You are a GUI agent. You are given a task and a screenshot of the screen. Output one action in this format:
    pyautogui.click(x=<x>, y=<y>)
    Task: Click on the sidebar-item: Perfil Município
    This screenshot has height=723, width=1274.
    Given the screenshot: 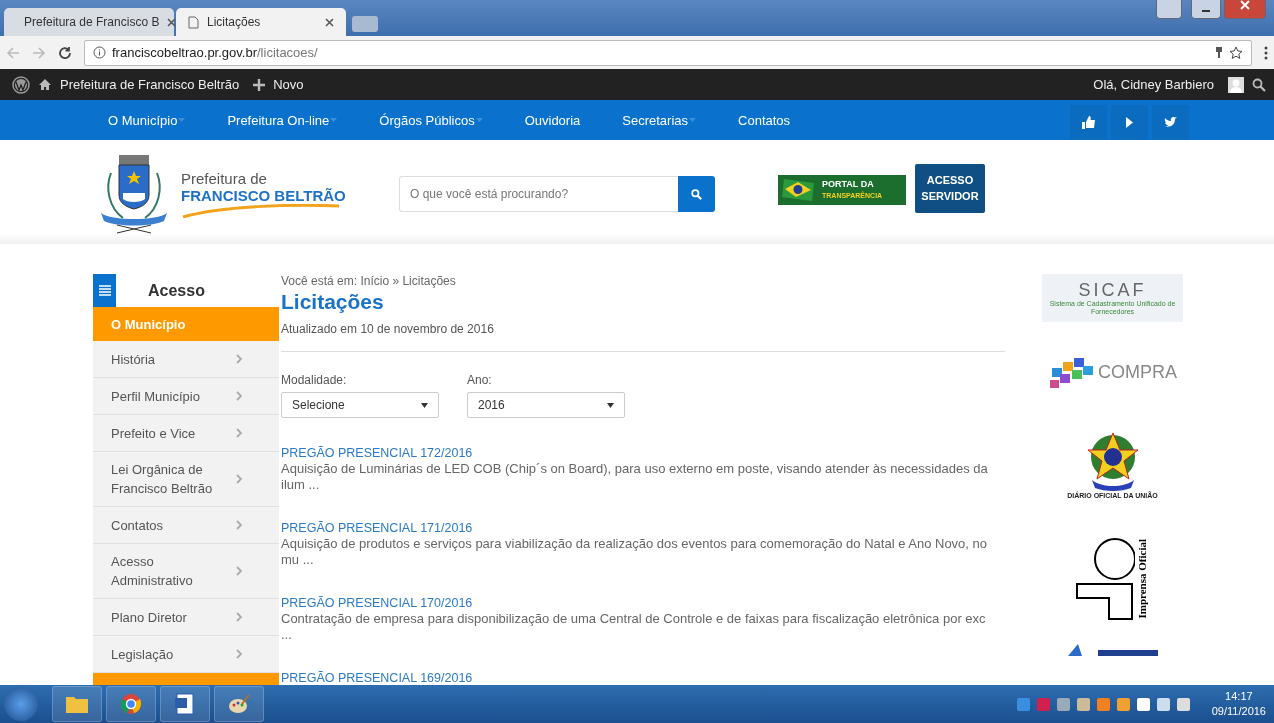 What is the action you would take?
    pyautogui.click(x=186, y=396)
    